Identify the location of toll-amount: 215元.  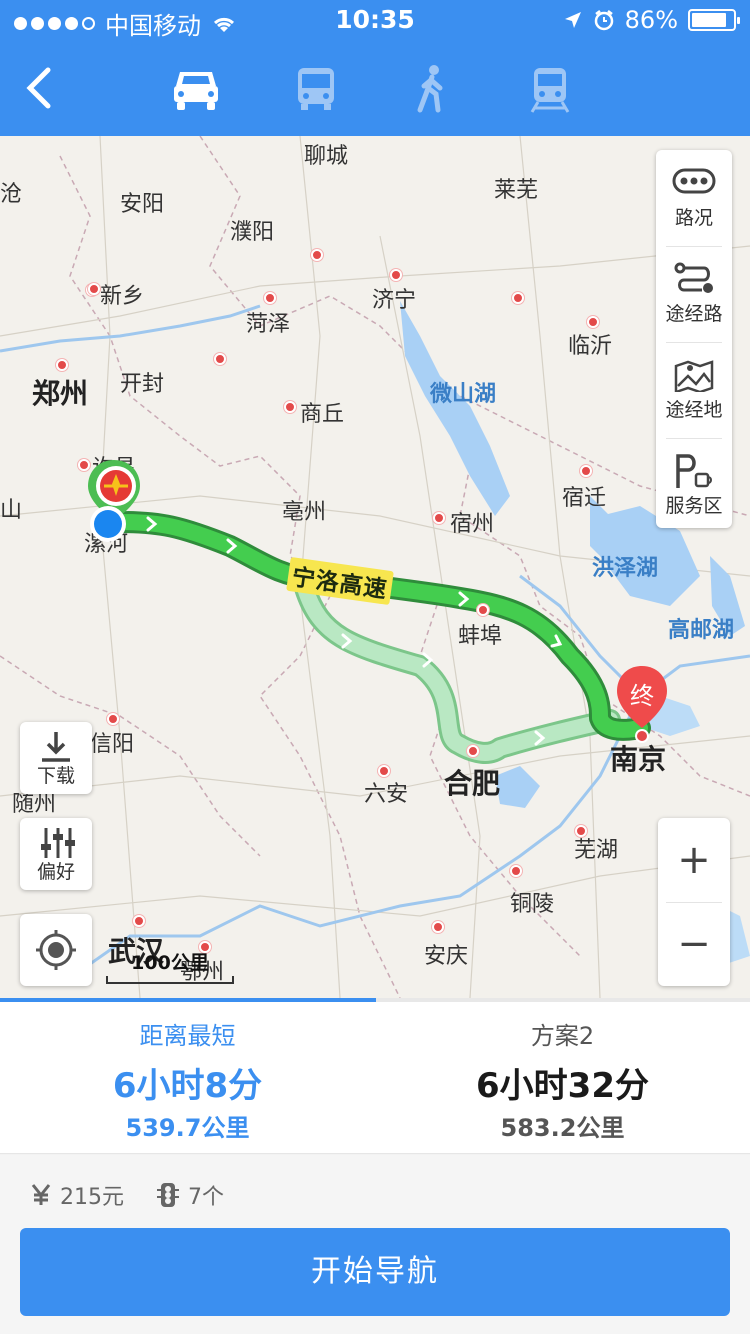
(92, 1197).